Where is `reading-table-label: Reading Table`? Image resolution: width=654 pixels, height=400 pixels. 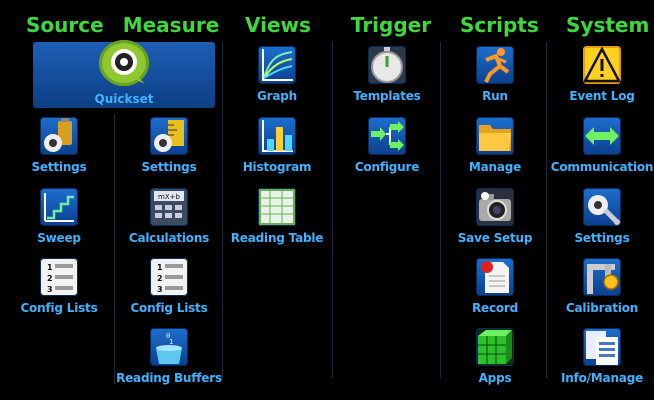
reading-table-label: Reading Table is located at coordinates (277, 238).